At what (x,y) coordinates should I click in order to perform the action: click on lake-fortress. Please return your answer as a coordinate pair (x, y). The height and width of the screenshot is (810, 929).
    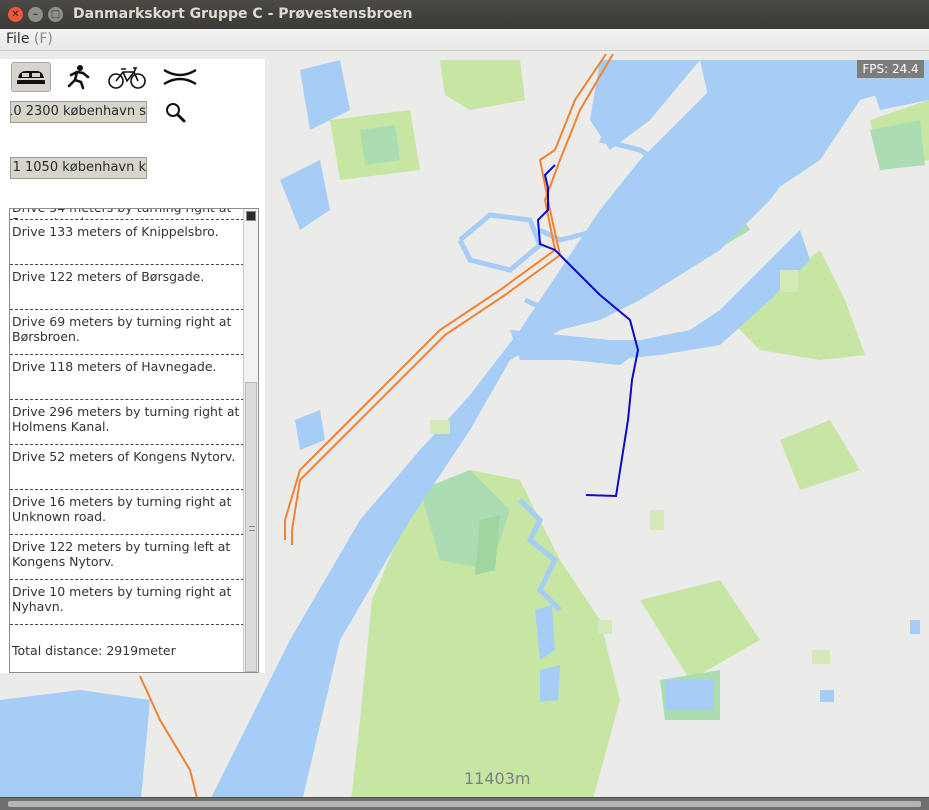
    Looking at the image, I should click on (305, 195).